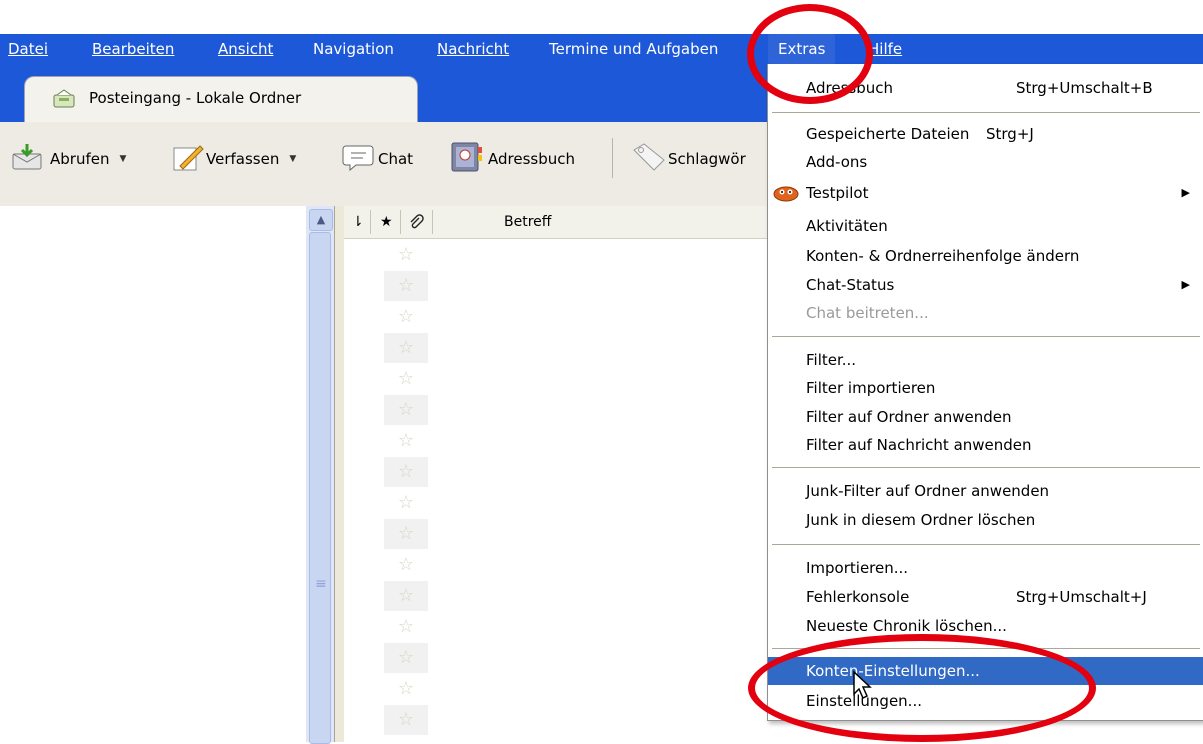  Describe the element at coordinates (358, 222) in the screenshot. I see `thread-column-icon: ⇂` at that location.